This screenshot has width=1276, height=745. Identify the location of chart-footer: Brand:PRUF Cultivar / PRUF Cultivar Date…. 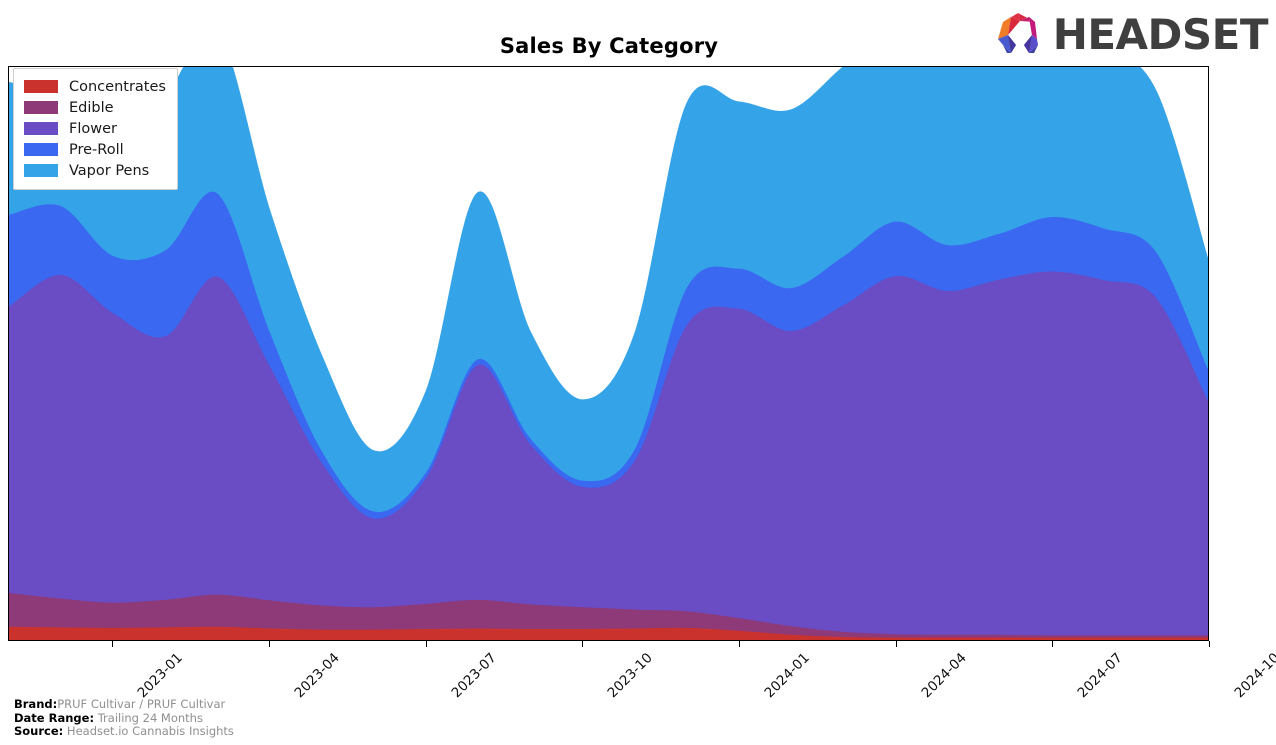
(124, 718).